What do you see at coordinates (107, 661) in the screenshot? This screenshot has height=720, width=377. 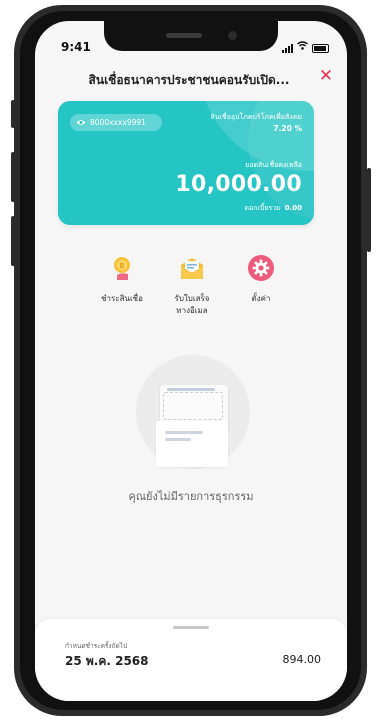 I see `next-due-date: 25 พ.ค. 2568` at bounding box center [107, 661].